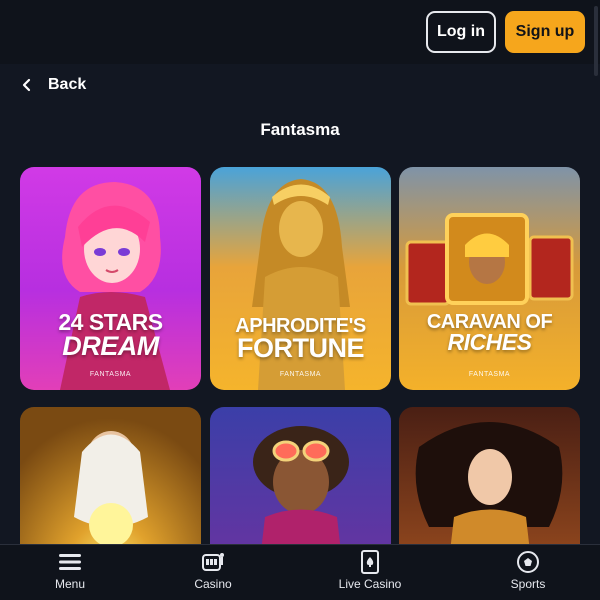 The height and width of the screenshot is (600, 600). Describe the element at coordinates (545, 32) in the screenshot. I see `signup-button: Sign up` at that location.